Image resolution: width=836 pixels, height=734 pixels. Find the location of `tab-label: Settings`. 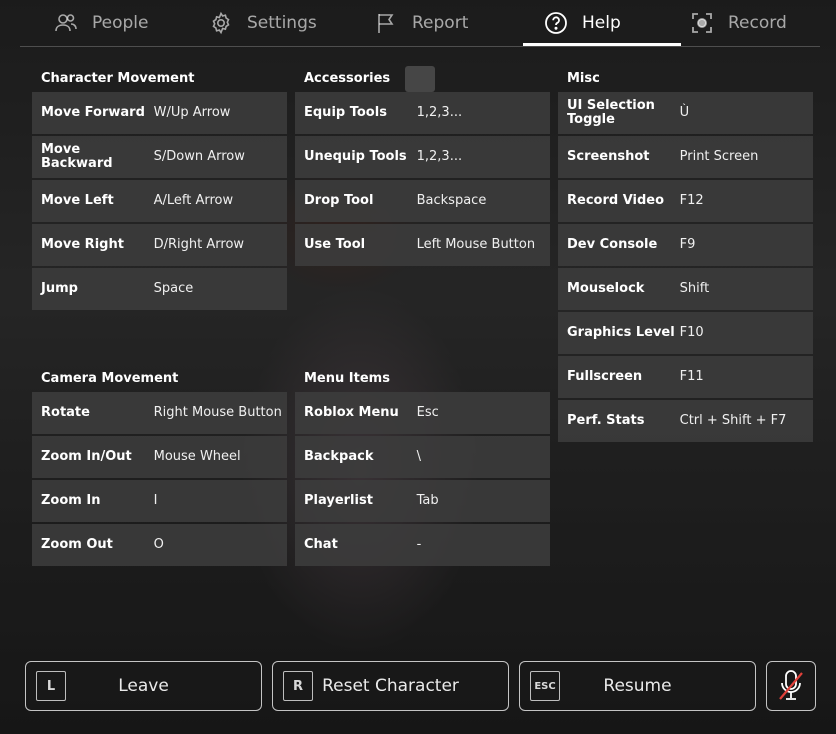

tab-label: Settings is located at coordinates (282, 23).